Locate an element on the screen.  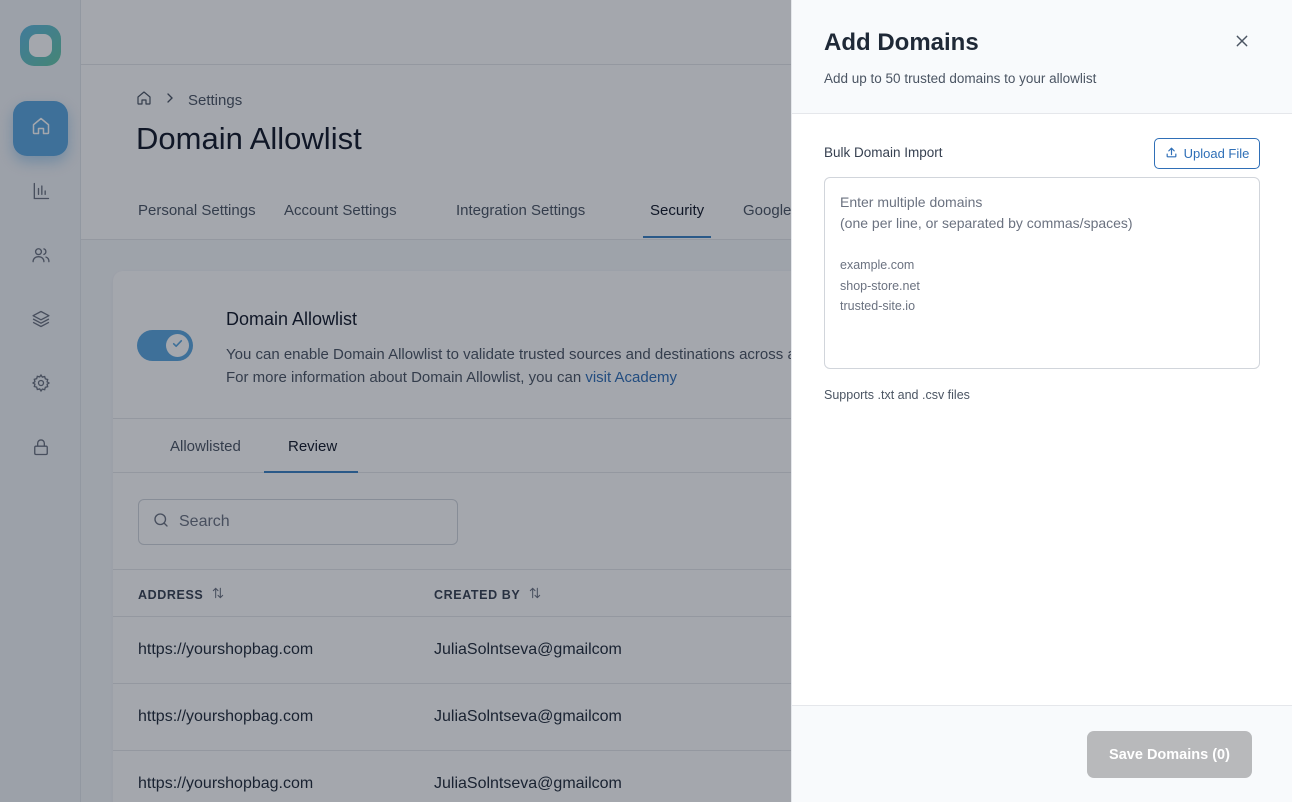
upload-file-label: Upload File is located at coordinates (1216, 153).